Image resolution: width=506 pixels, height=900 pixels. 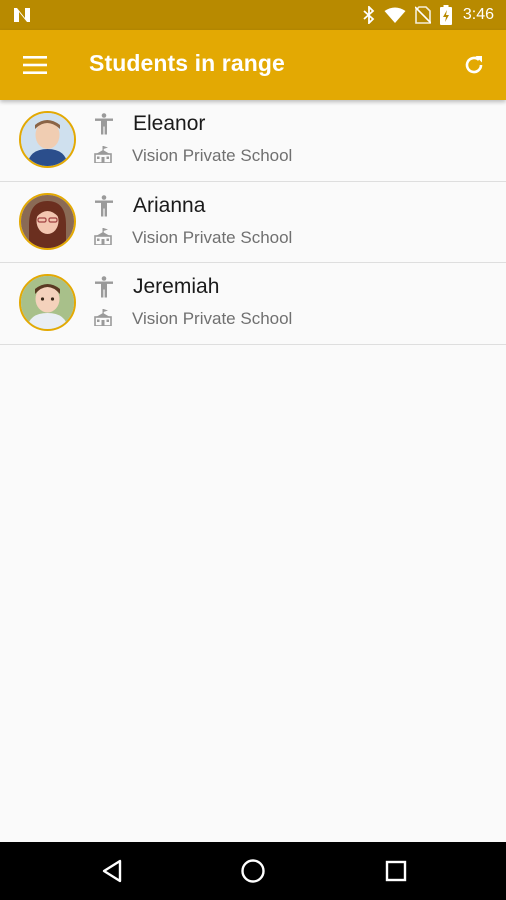 I want to click on back-triangle-icon, so click(x=112, y=871).